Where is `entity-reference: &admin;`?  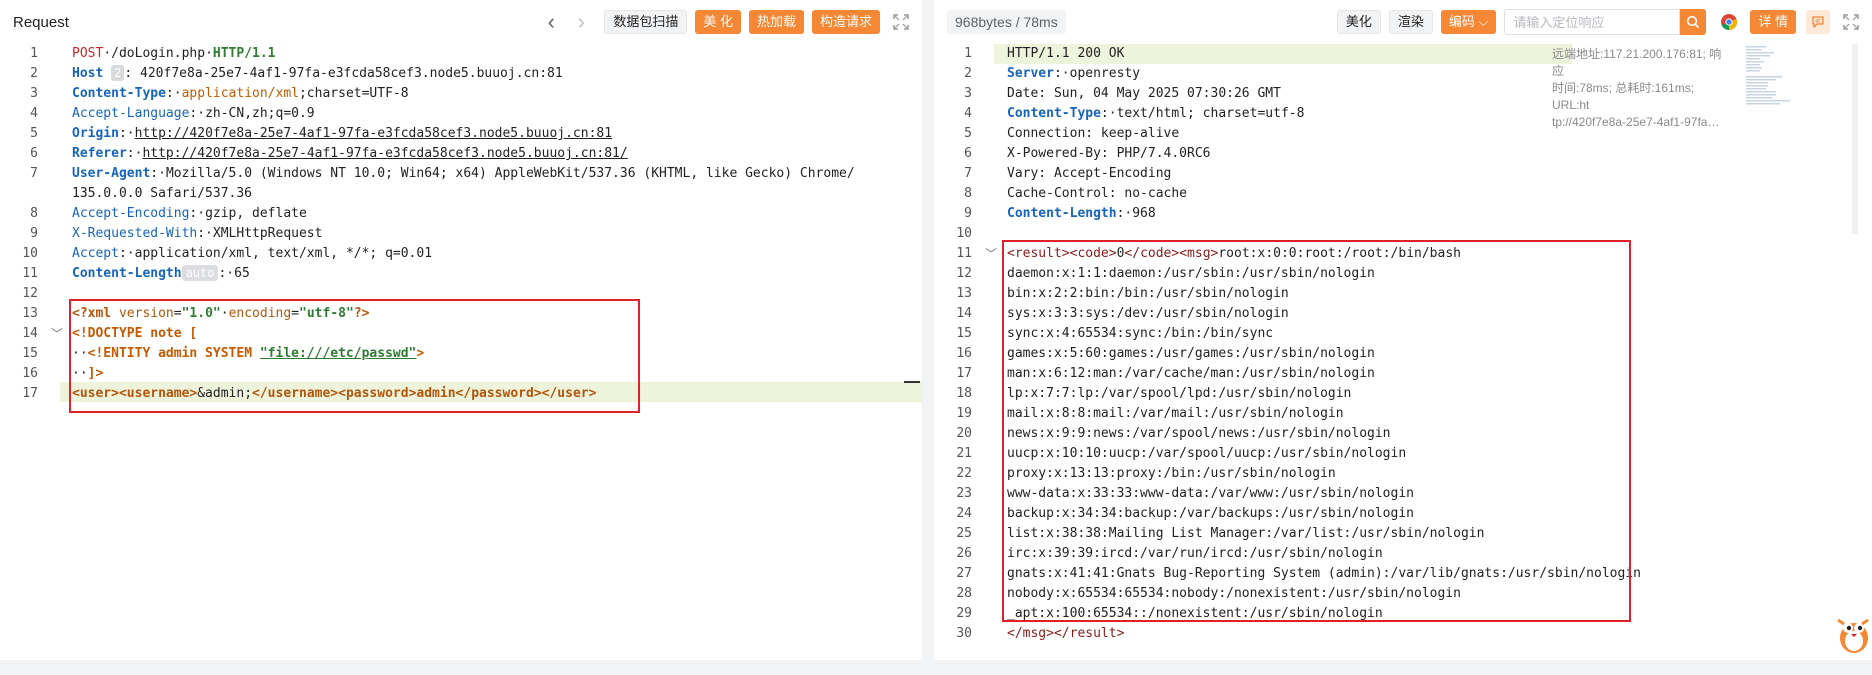 entity-reference: &admin; is located at coordinates (225, 393).